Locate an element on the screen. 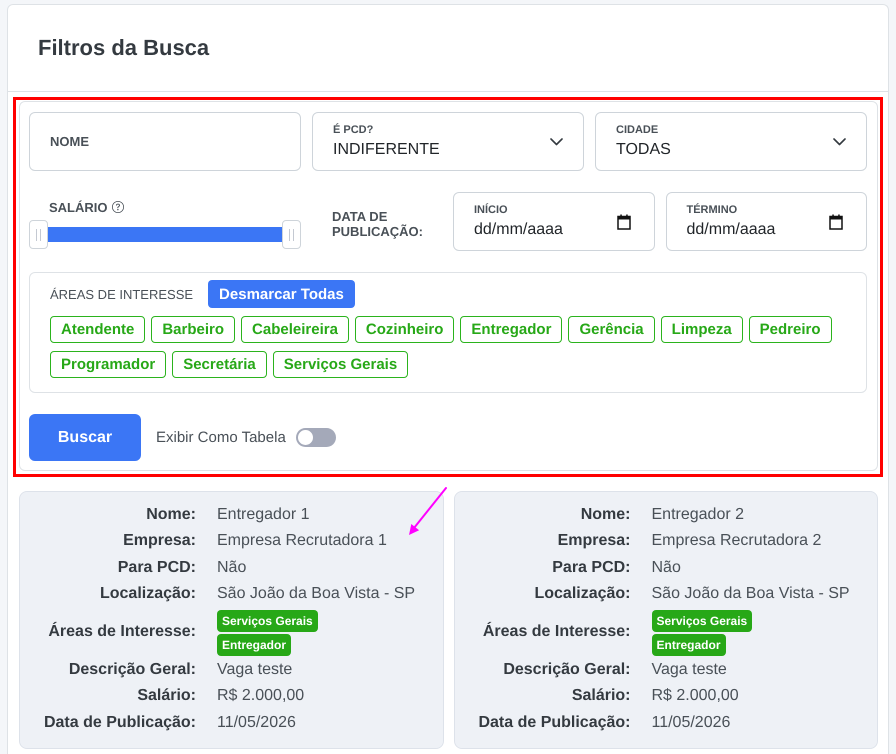 This screenshot has width=896, height=754. card-title: Filtros da Busca is located at coordinates (124, 48).